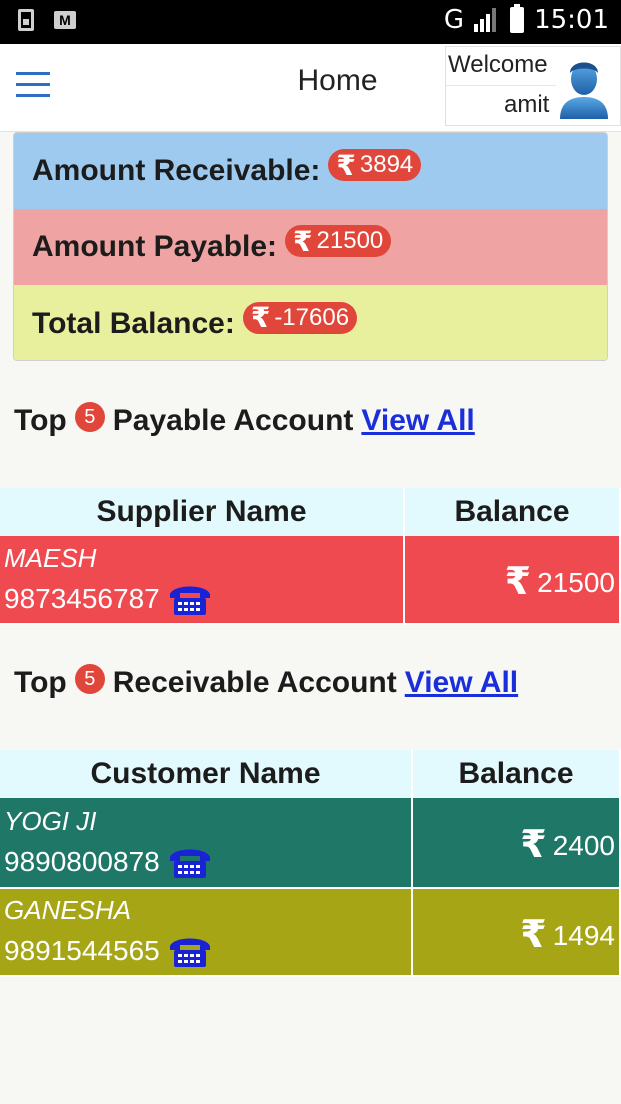  I want to click on customer-phone: 9891544565, so click(82, 950).